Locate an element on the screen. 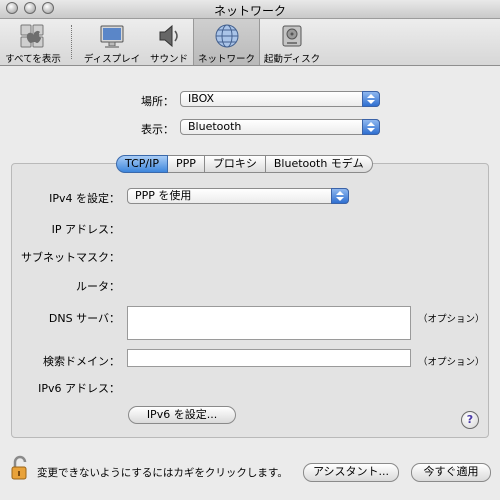 Image resolution: width=500 pixels, height=500 pixels. apple-logo-icon is located at coordinates (32, 36).